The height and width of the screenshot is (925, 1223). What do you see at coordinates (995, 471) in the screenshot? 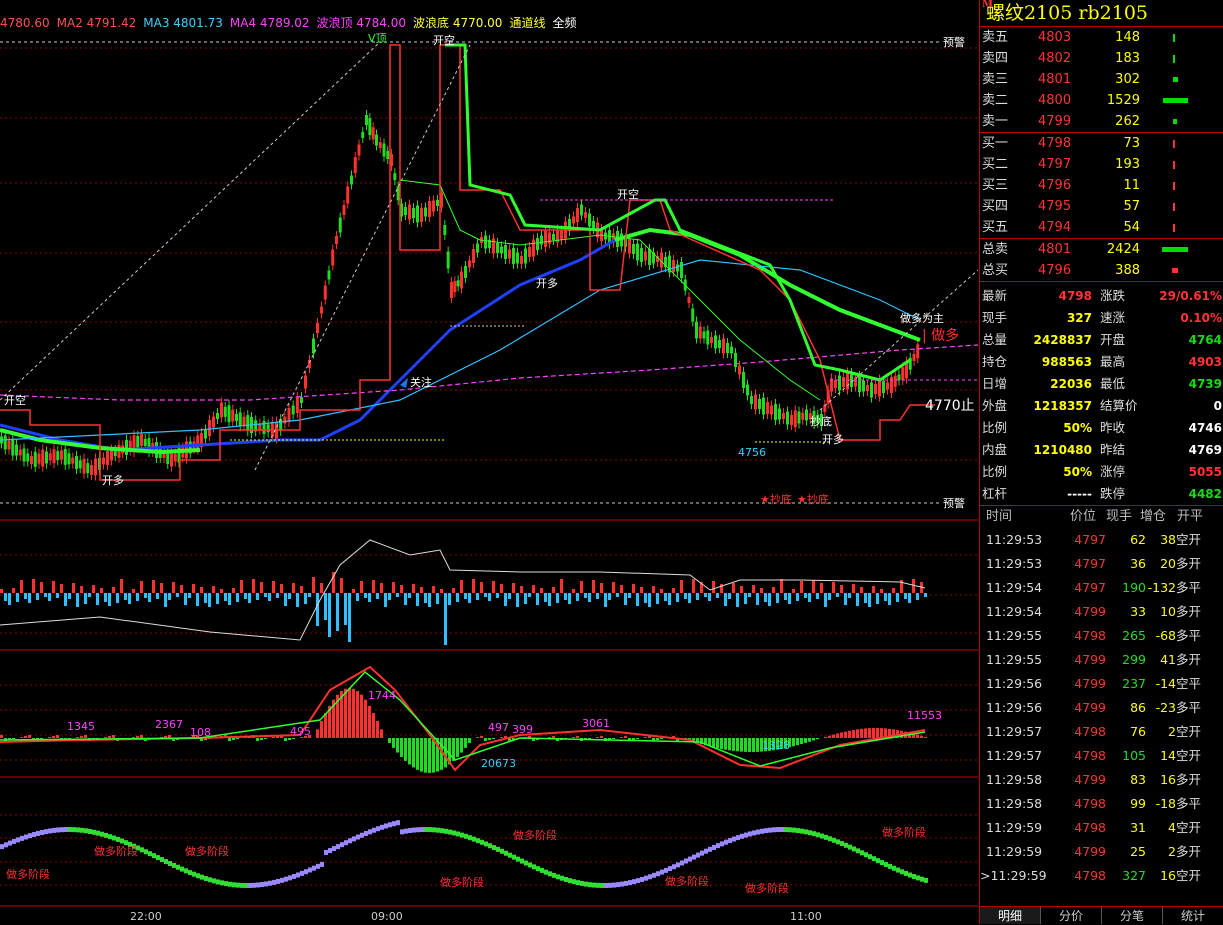
I see `quote-label: 比例` at bounding box center [995, 471].